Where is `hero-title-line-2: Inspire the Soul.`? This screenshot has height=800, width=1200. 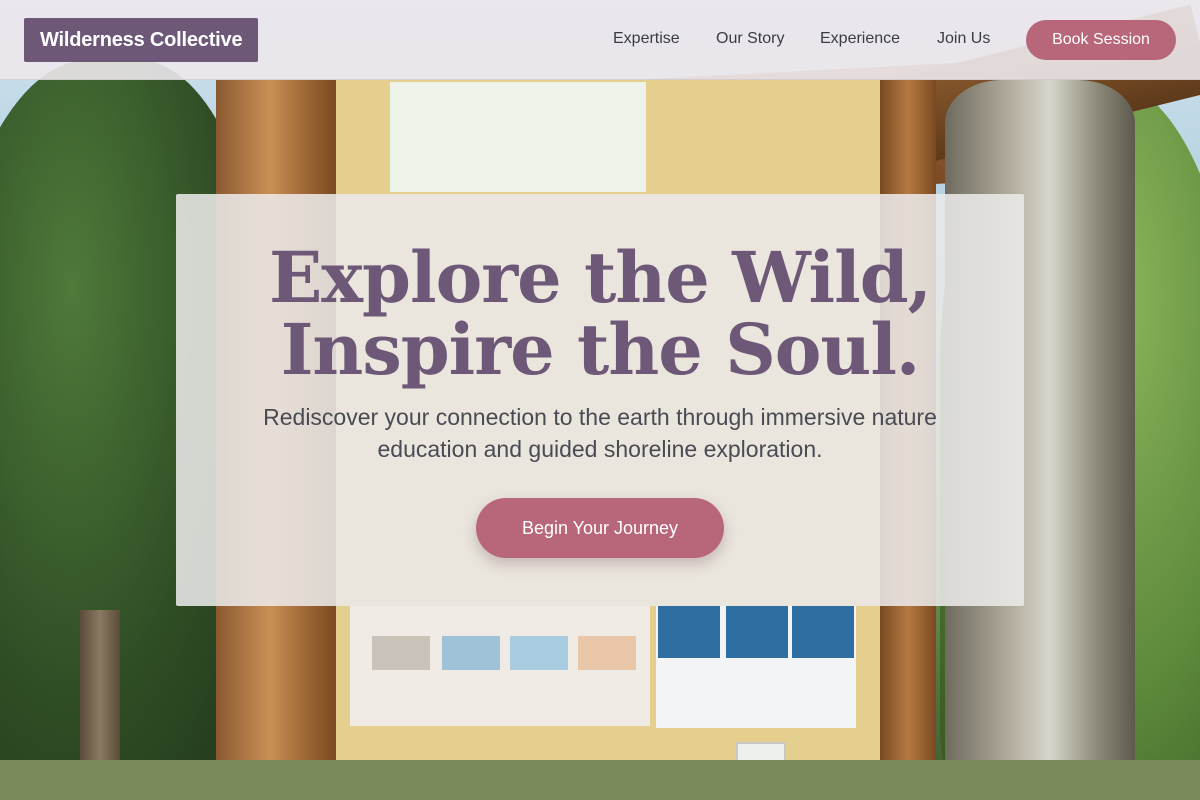 hero-title-line-2: Inspire the Soul. is located at coordinates (600, 349).